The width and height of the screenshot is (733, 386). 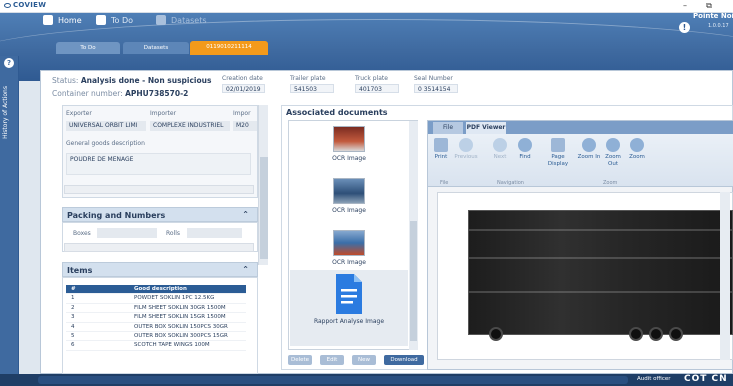 What do you see at coordinates (558, 153) in the screenshot?
I see `page-display-button: Page Display` at bounding box center [558, 153].